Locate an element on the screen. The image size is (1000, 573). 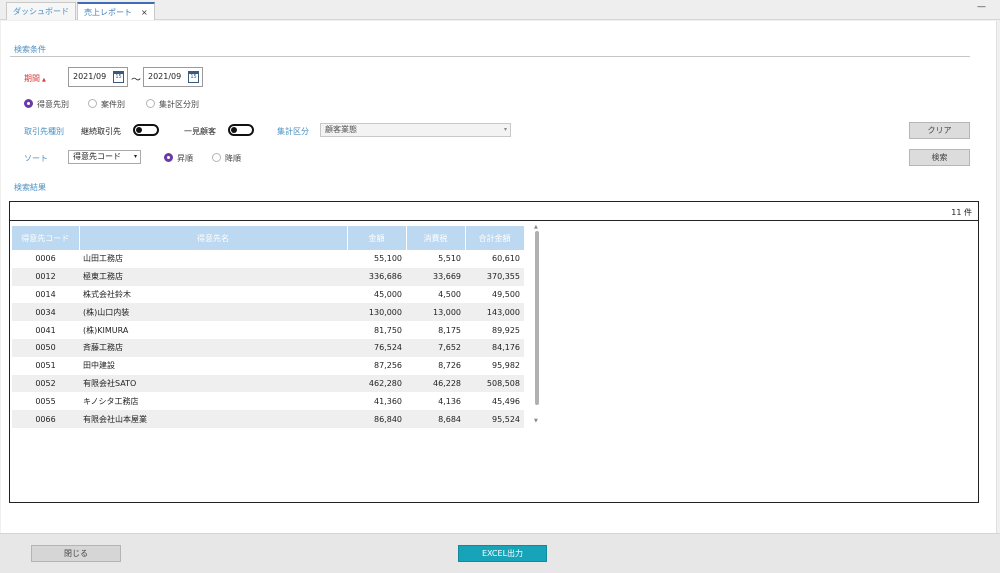
radio-label: 案件別 is located at coordinates (113, 104).